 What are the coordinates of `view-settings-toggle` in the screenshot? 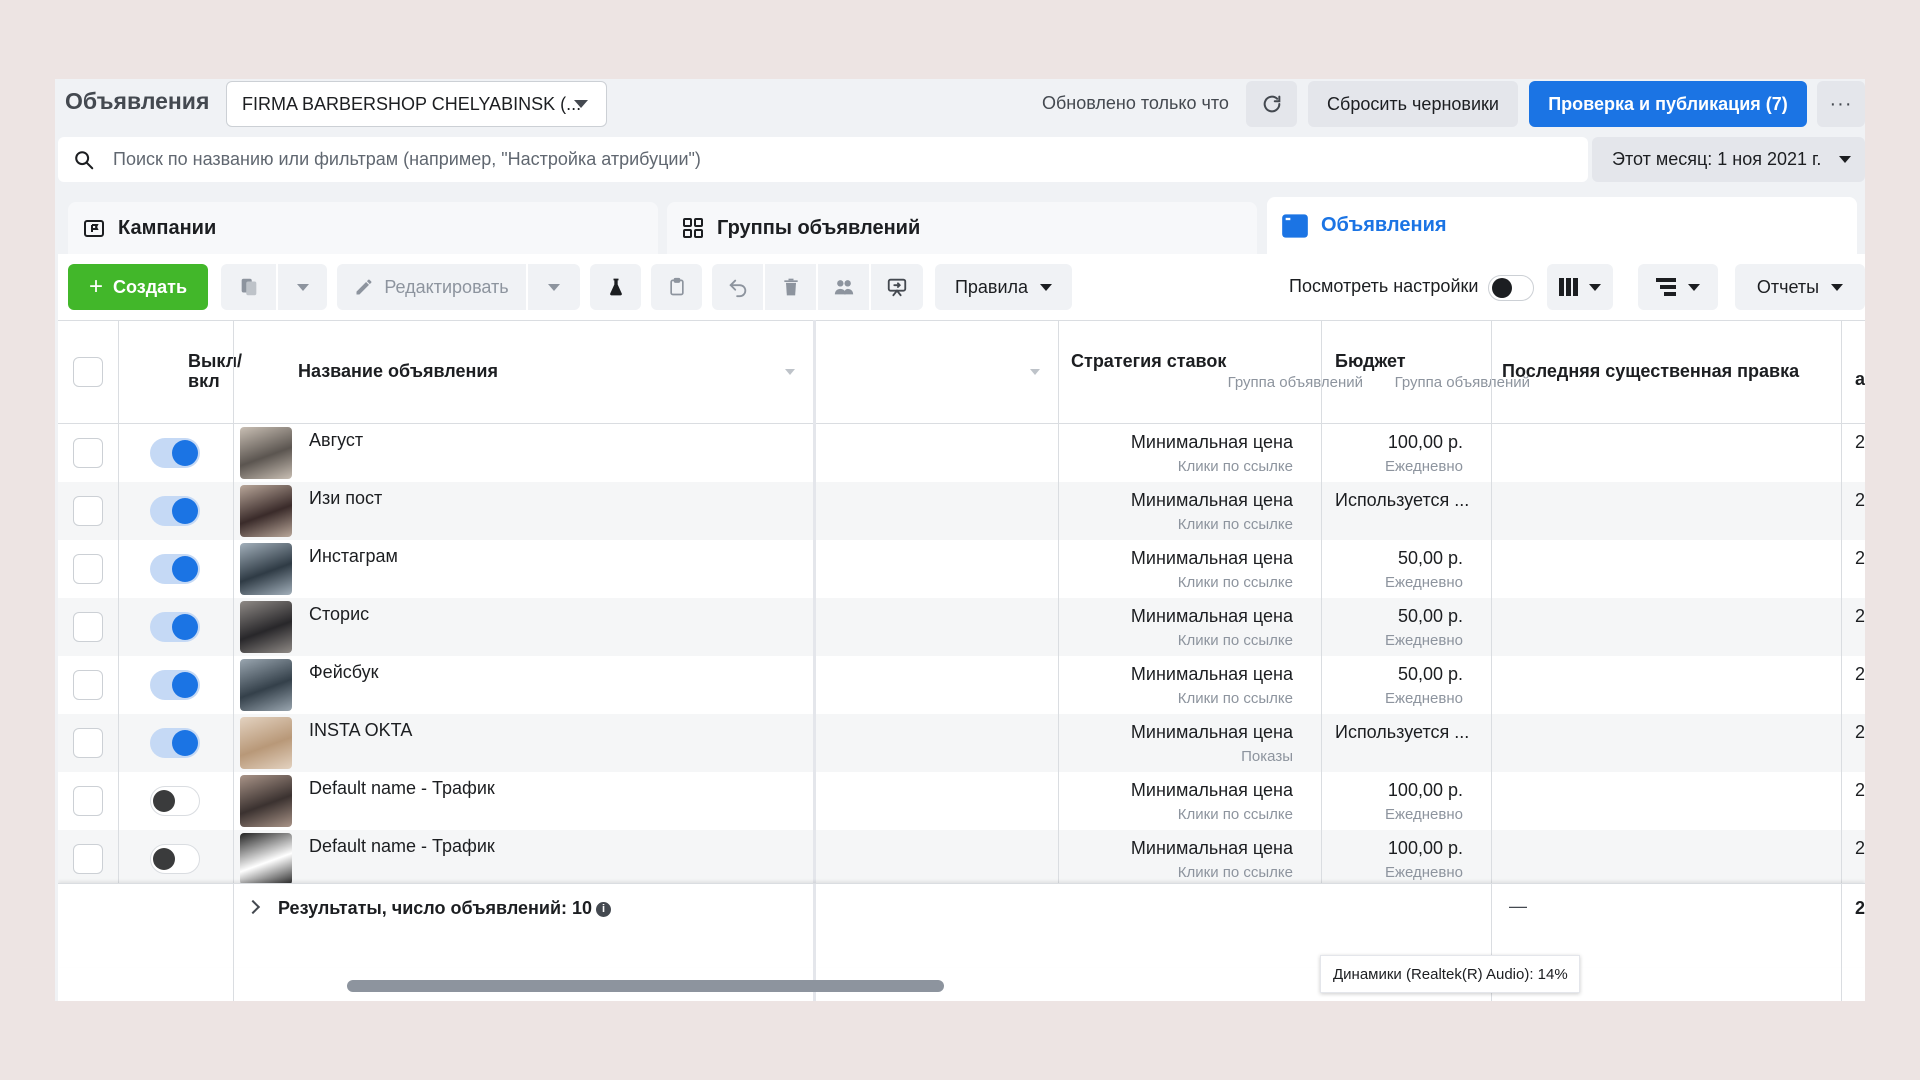 It's located at (1511, 288).